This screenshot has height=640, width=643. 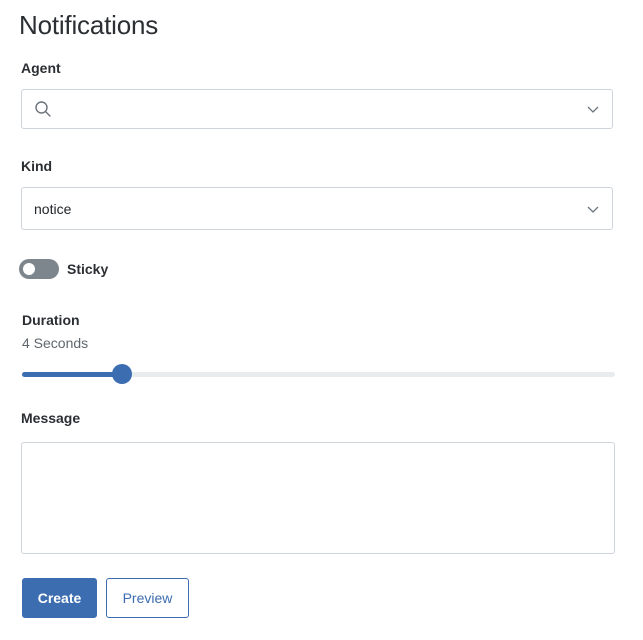 What do you see at coordinates (53, 208) in the screenshot?
I see `kind-value: notice` at bounding box center [53, 208].